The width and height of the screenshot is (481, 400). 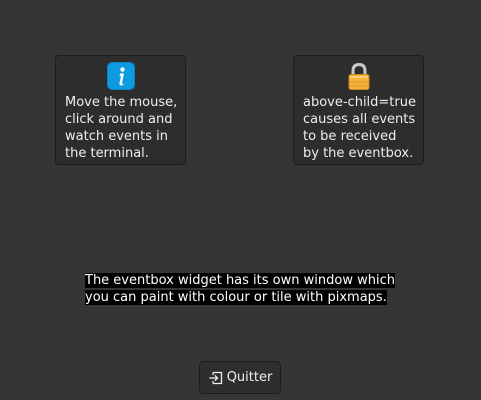 What do you see at coordinates (359, 76) in the screenshot?
I see `lock-icon` at bounding box center [359, 76].